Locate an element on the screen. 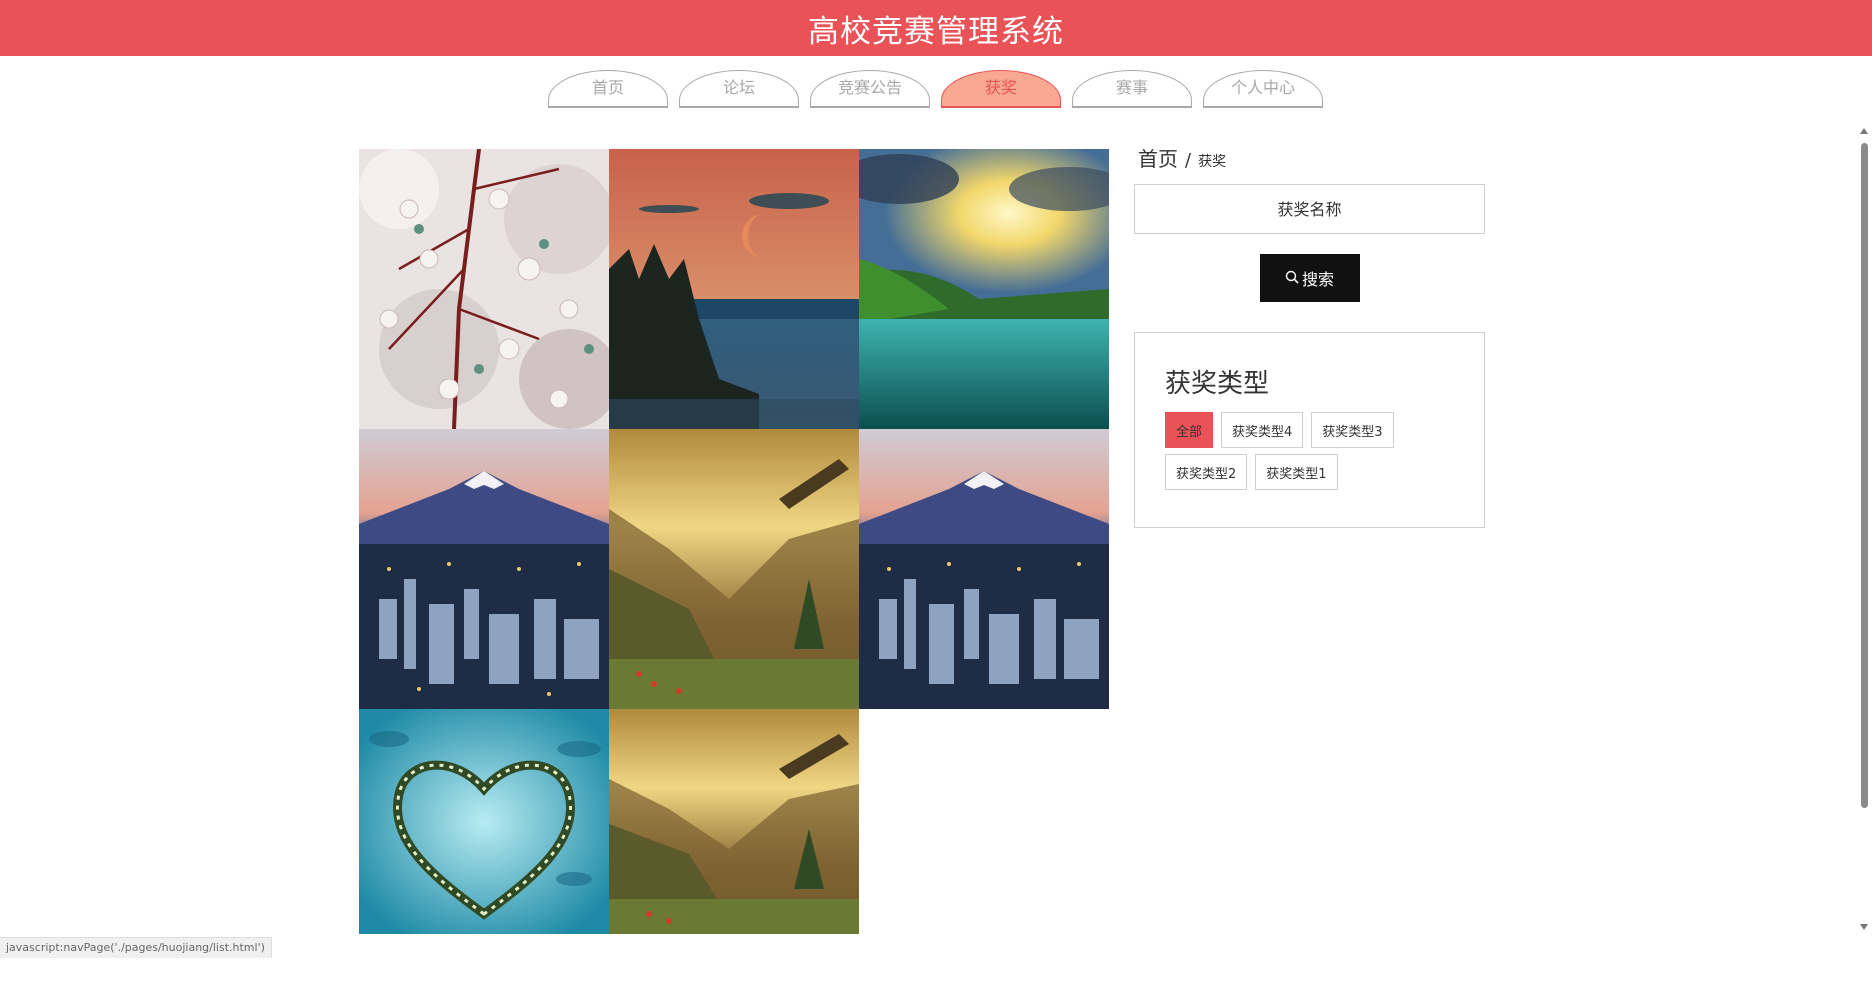 The height and width of the screenshot is (989, 1872). search-icon is located at coordinates (1292, 278).